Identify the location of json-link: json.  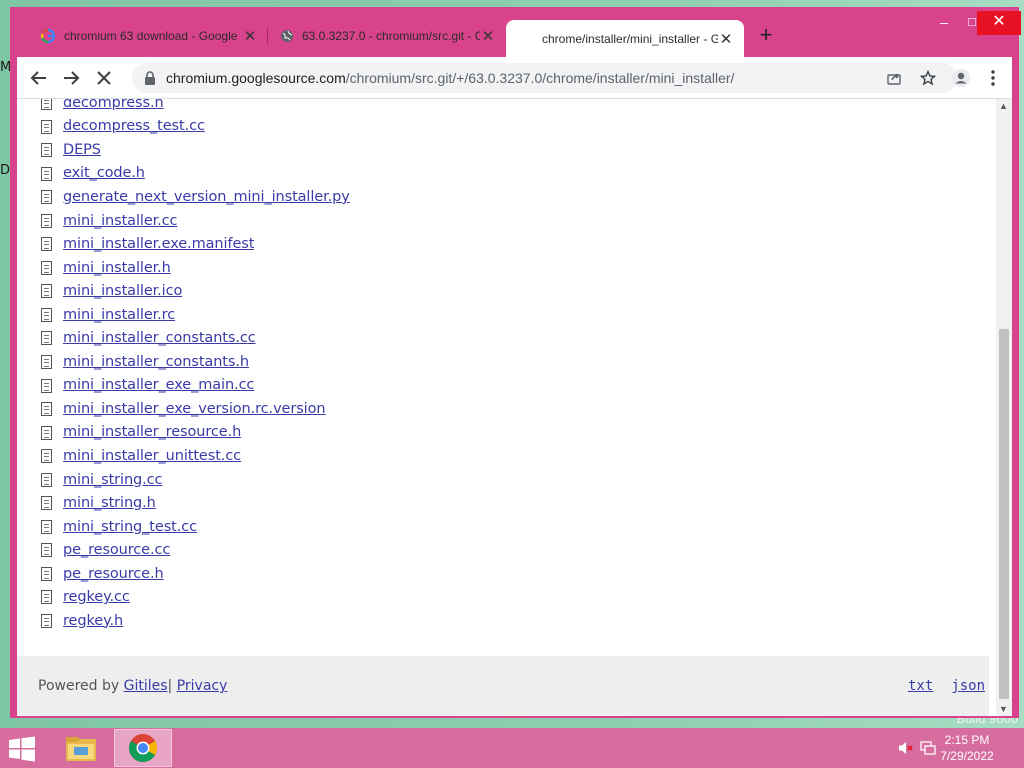
(968, 686).